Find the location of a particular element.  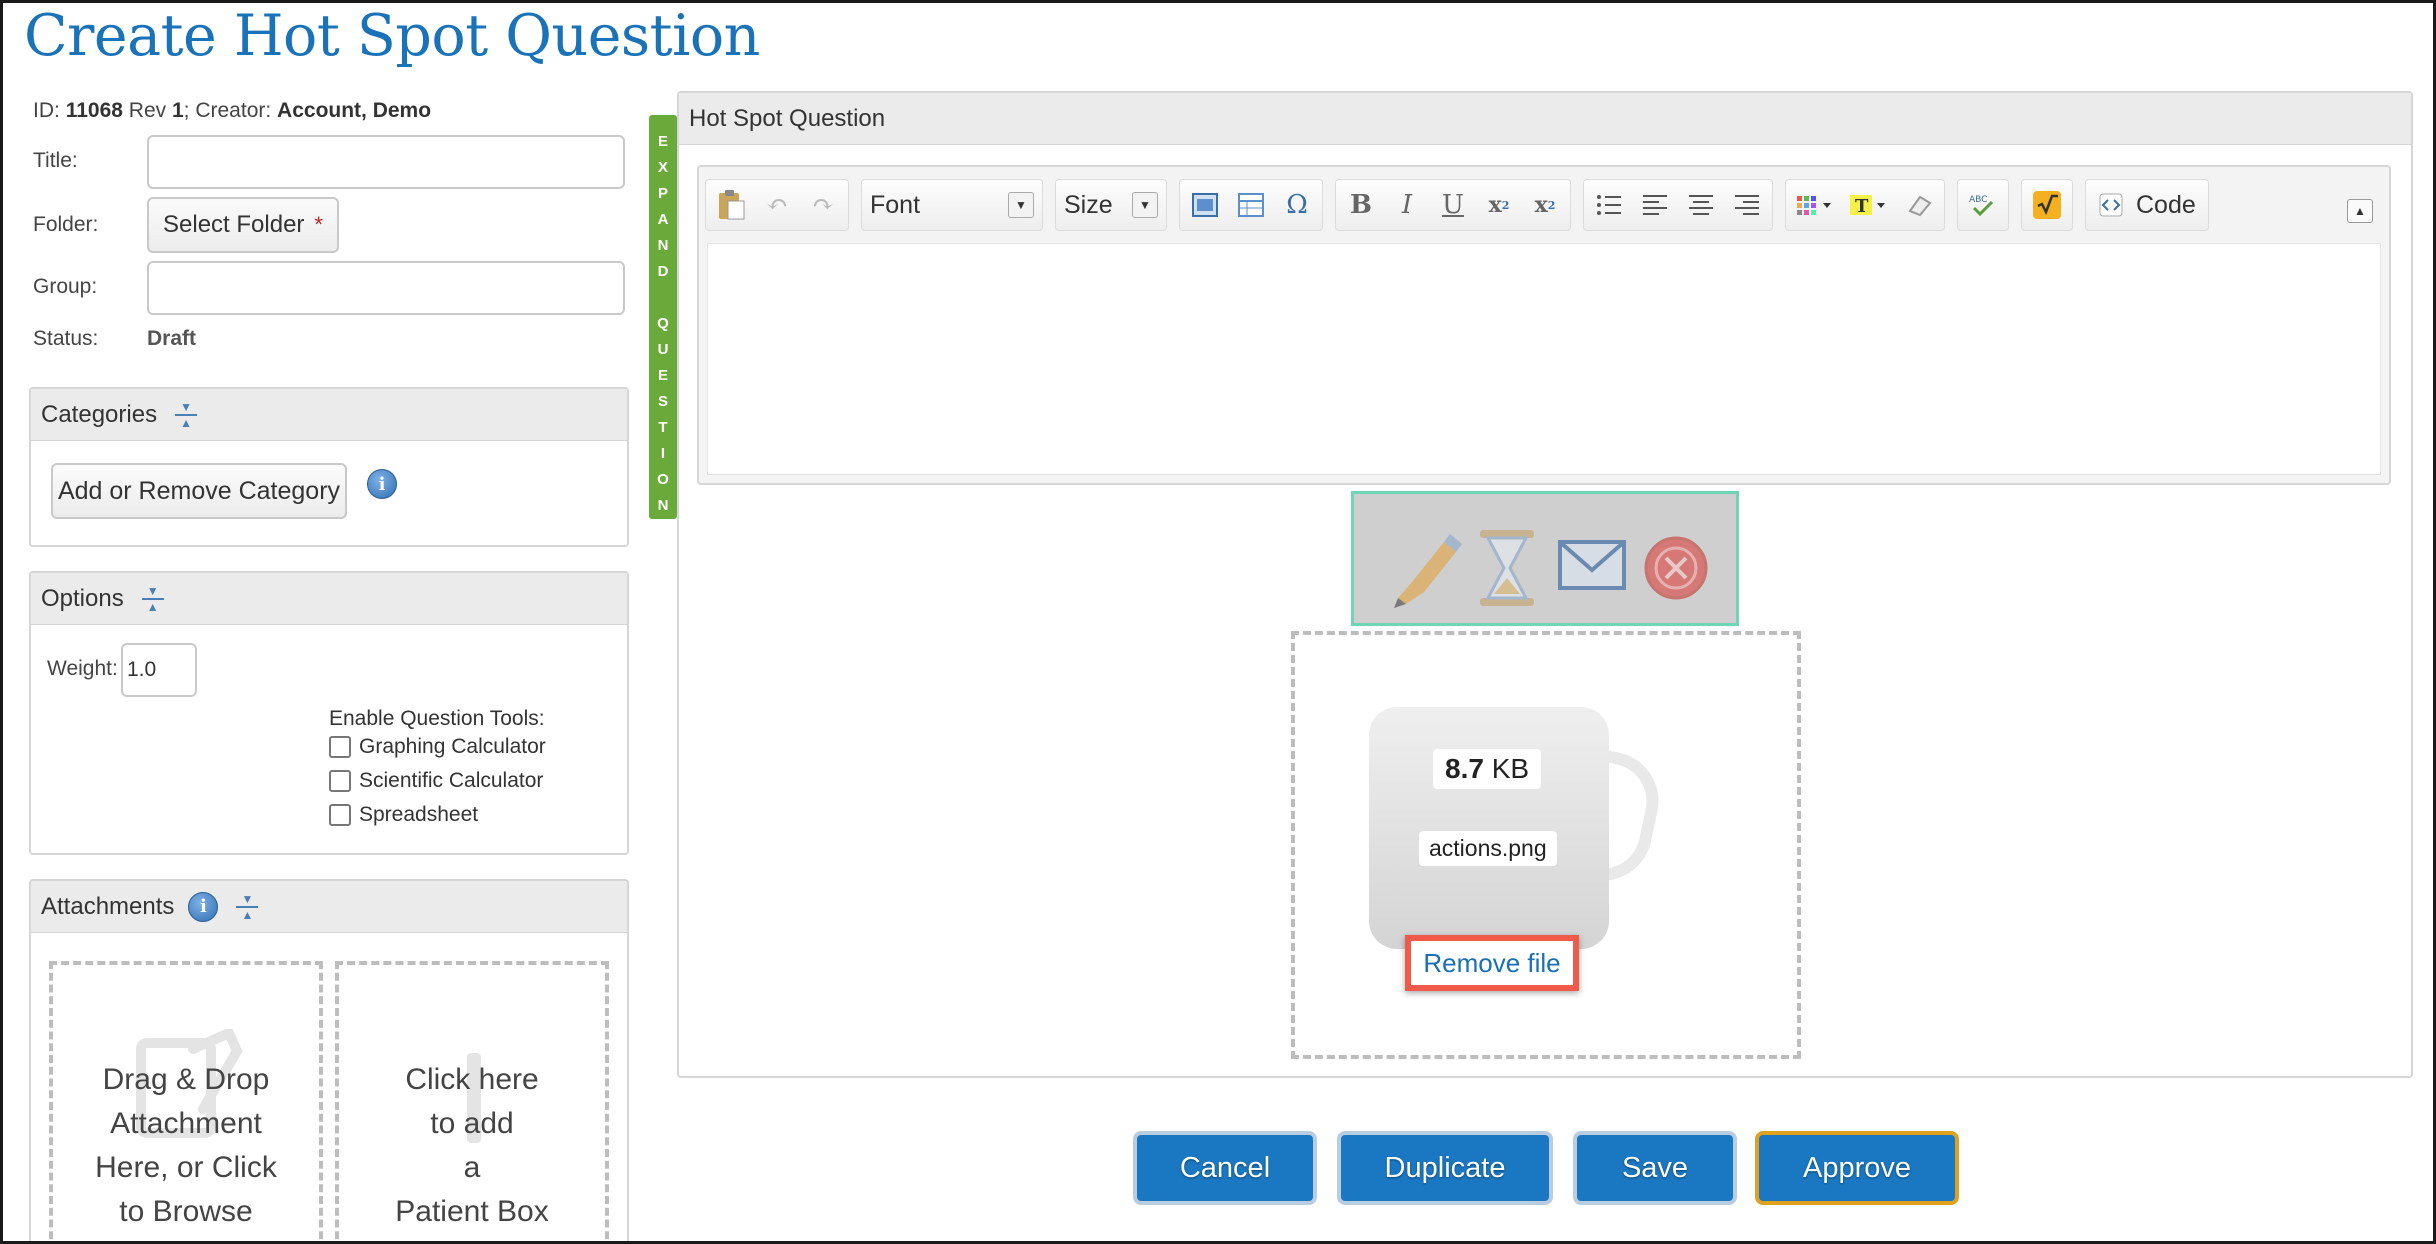

align-right-icon is located at coordinates (1747, 205).